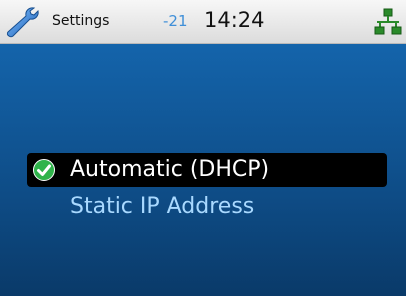 The image size is (408, 298). I want to click on wrench-icon, so click(22, 22).